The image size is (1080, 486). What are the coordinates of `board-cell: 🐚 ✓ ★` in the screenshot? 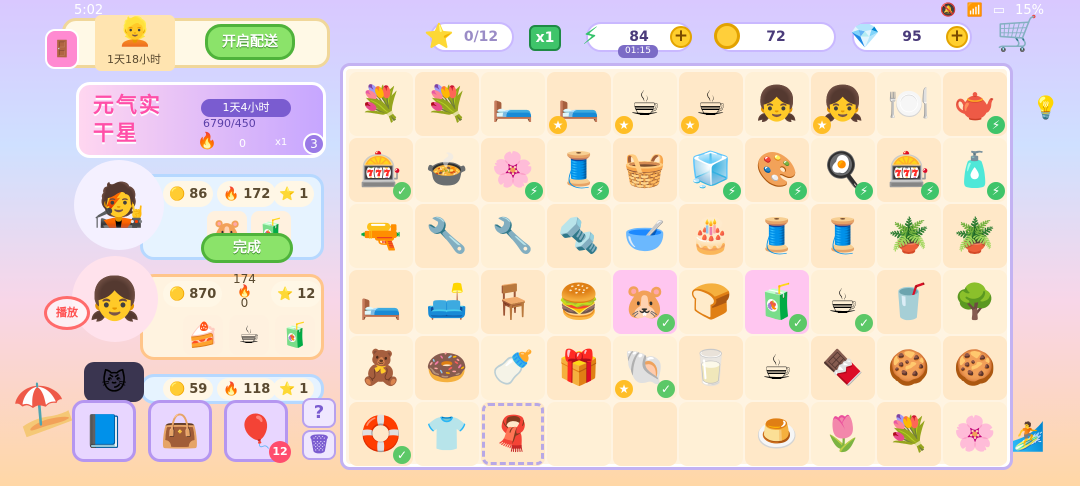 It's located at (645, 368).